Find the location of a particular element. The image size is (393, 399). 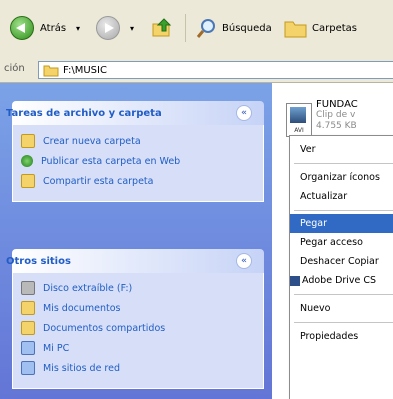

file-tasks-title: Tareas de archivo y carpeta is located at coordinates (84, 113).